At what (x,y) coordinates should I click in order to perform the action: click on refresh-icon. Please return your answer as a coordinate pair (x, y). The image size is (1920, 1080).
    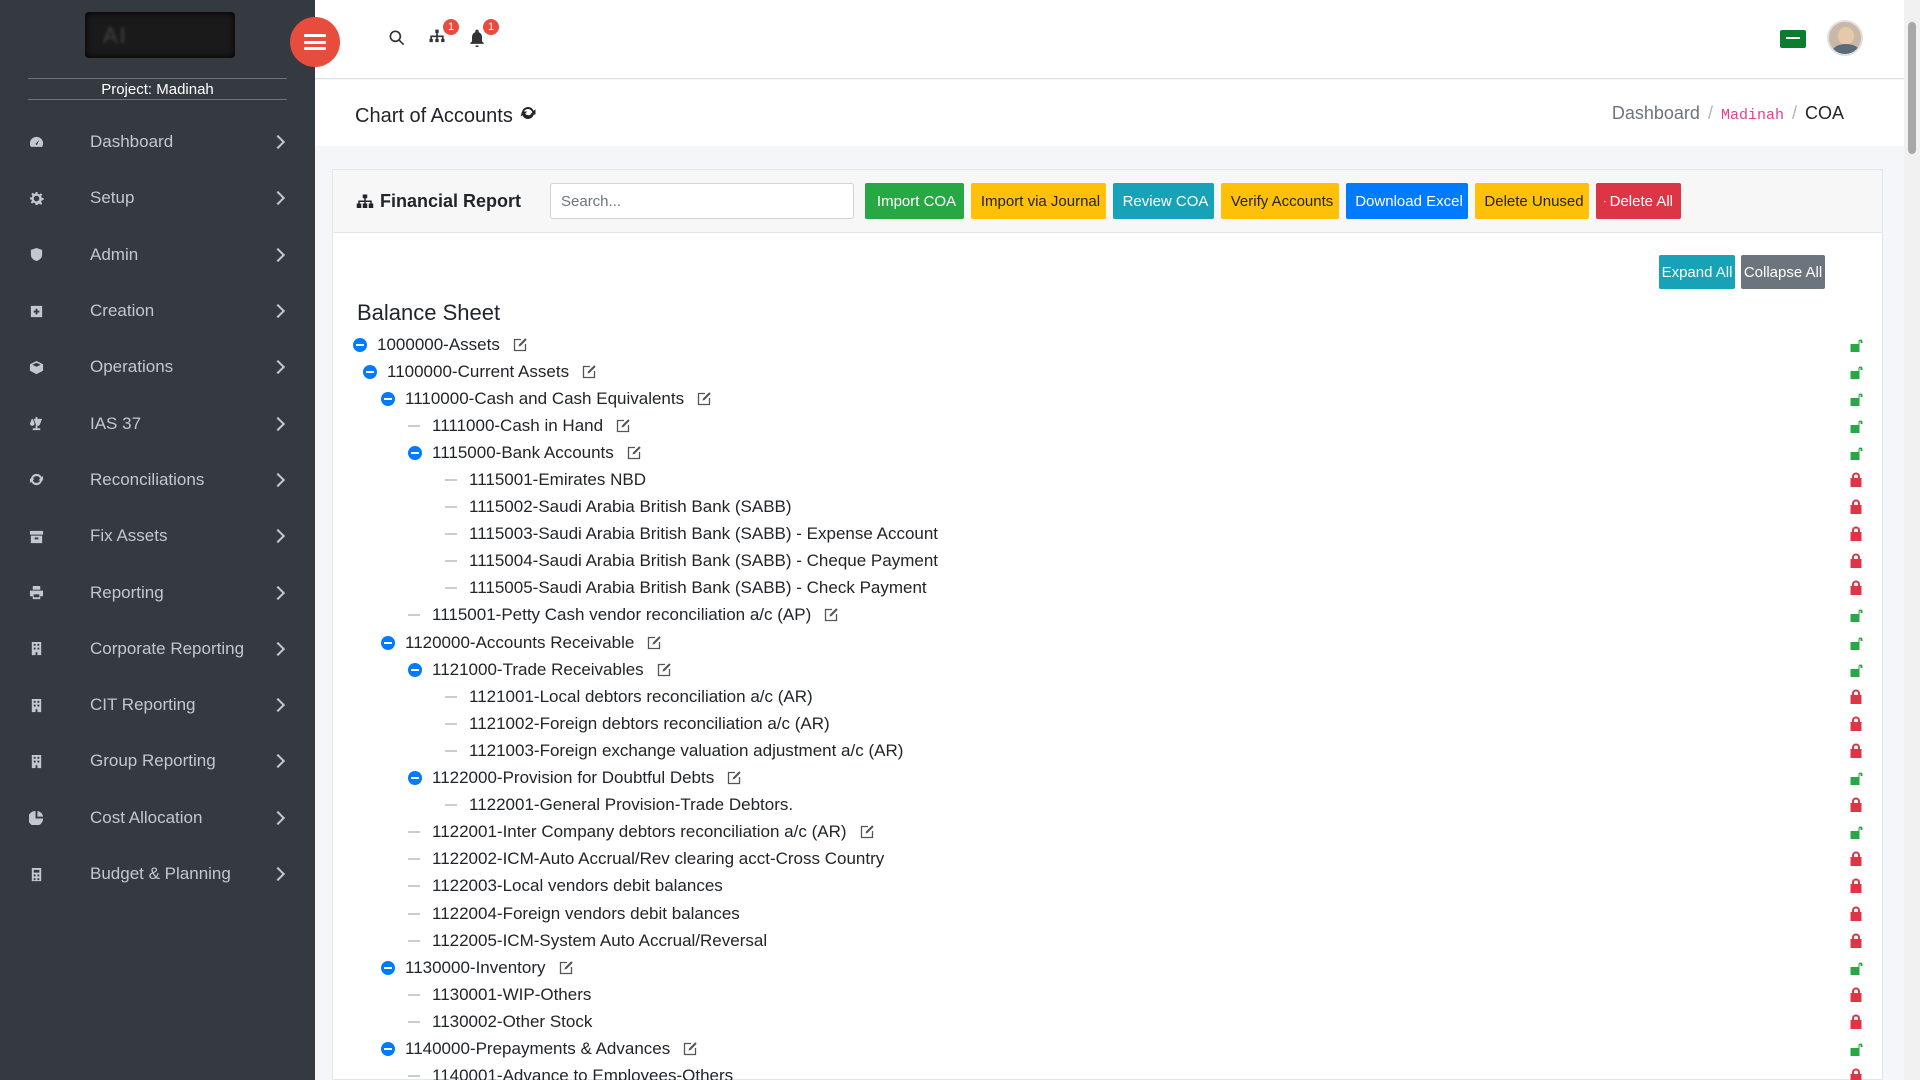
    Looking at the image, I should click on (528, 116).